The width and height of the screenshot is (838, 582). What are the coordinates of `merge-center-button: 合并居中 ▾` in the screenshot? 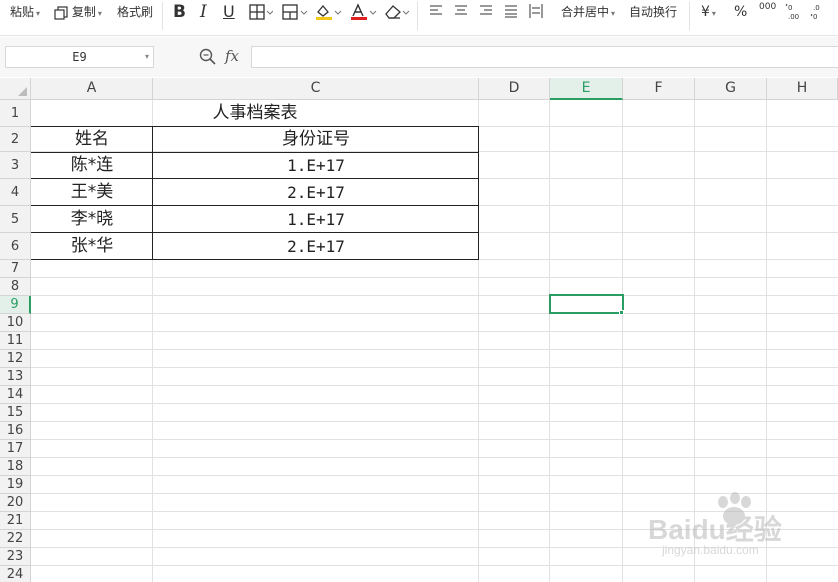 It's located at (588, 12).